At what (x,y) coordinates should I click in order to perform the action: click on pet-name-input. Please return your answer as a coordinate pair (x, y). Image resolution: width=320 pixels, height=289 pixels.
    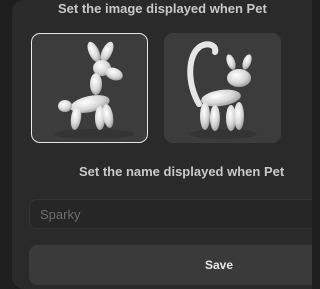
    Looking at the image, I should click on (171, 214).